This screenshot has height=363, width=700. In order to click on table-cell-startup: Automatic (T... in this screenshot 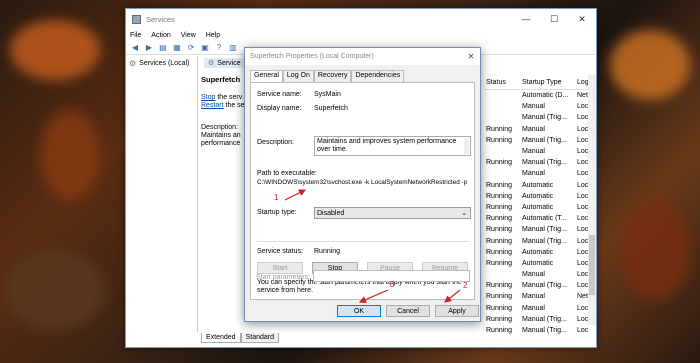, I will do `click(544, 219)`.